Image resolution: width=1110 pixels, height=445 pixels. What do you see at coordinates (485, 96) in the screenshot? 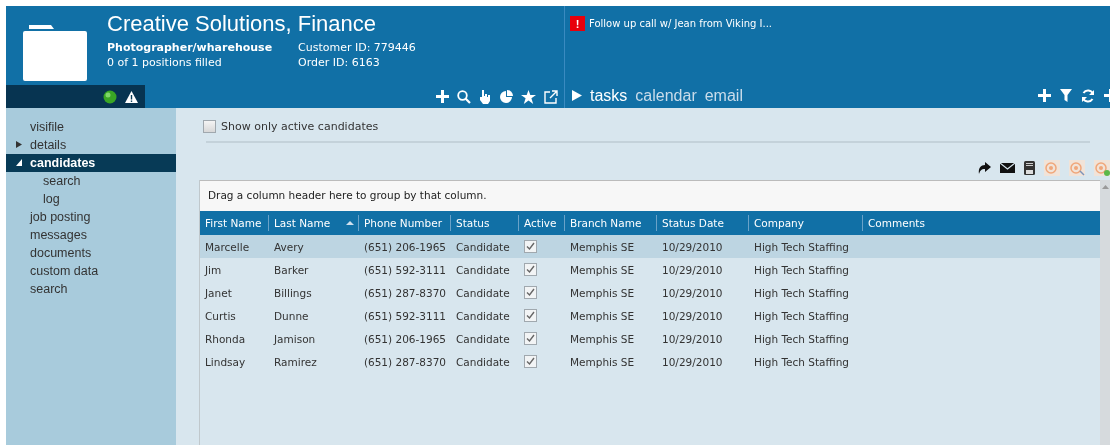
I see `pointer-hand-icon` at bounding box center [485, 96].